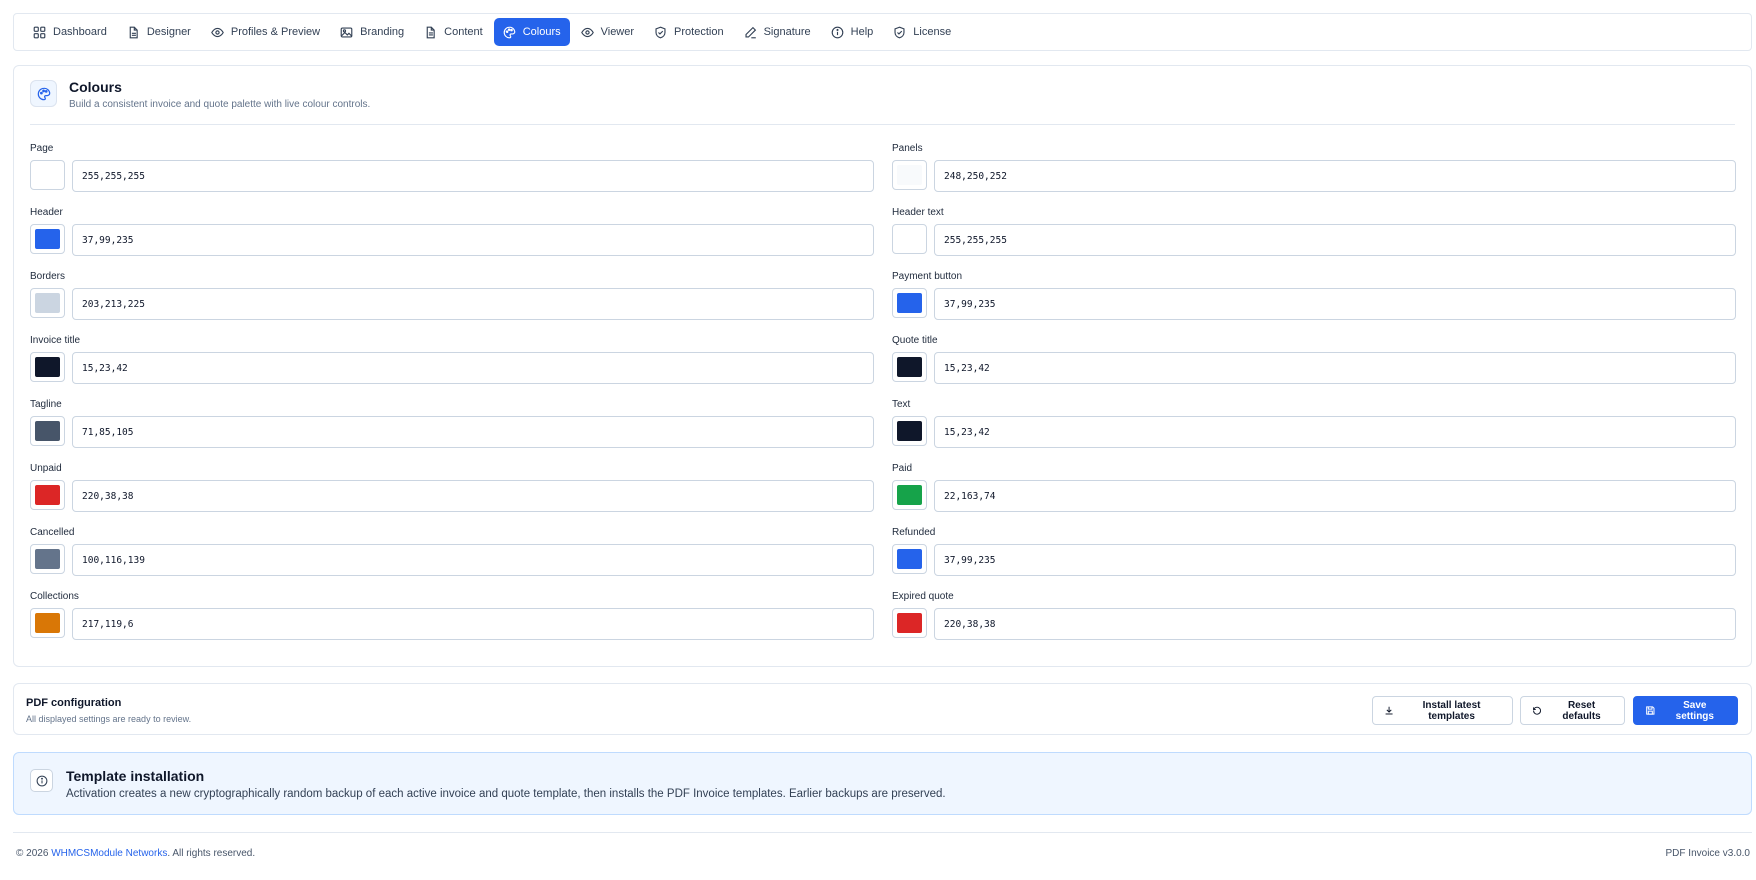 This screenshot has height=880, width=1756. I want to click on colour-swatch-expired-quote, so click(909, 623).